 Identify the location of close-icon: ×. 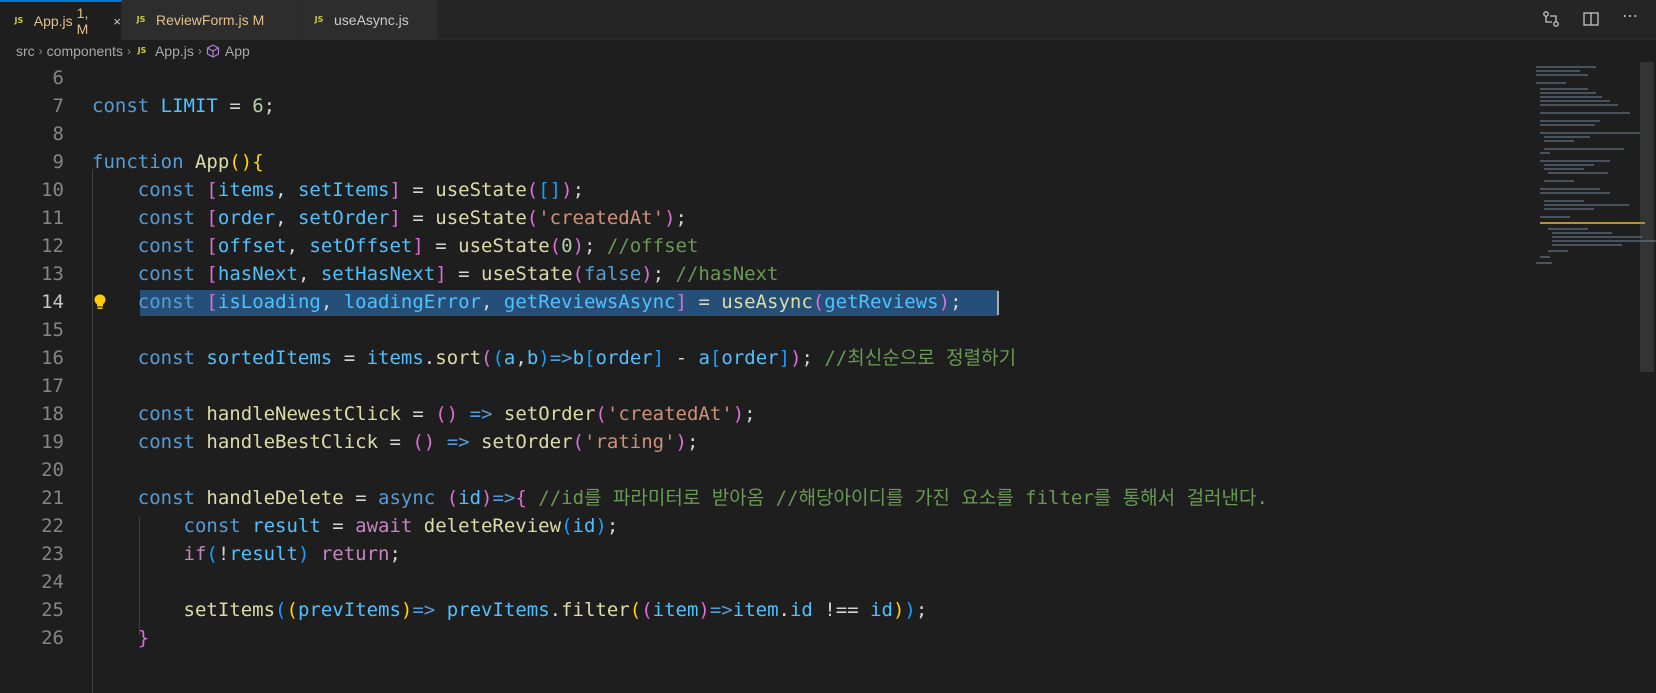
(117, 21).